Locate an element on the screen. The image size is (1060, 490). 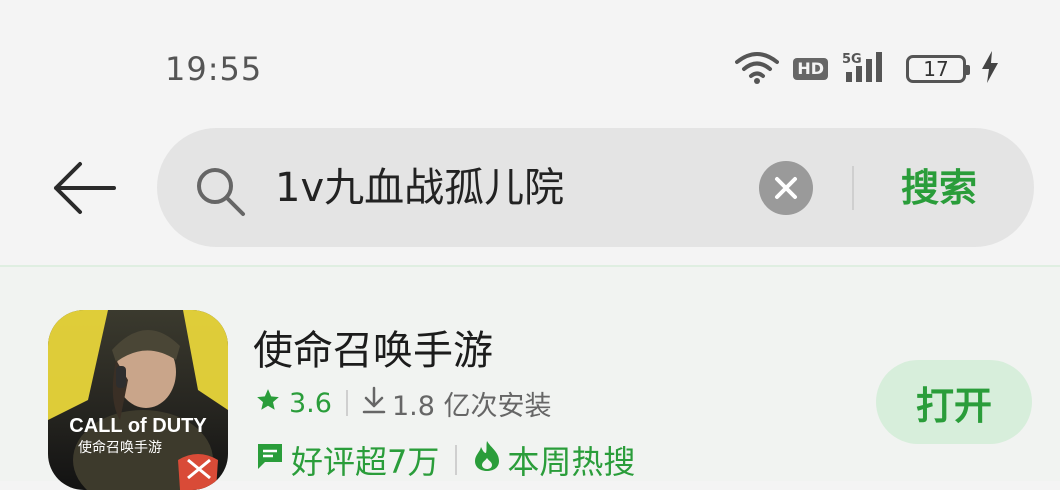
search-icon is located at coordinates (221, 194).